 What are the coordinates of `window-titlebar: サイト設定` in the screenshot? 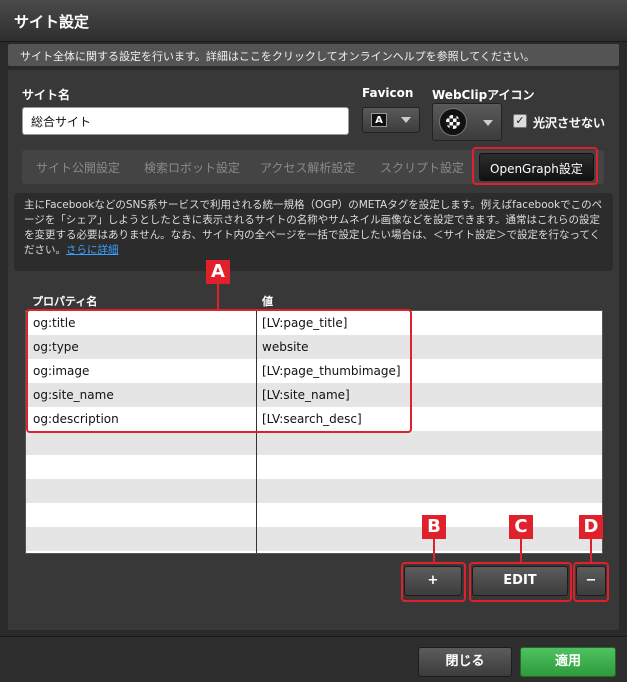 It's located at (313, 21).